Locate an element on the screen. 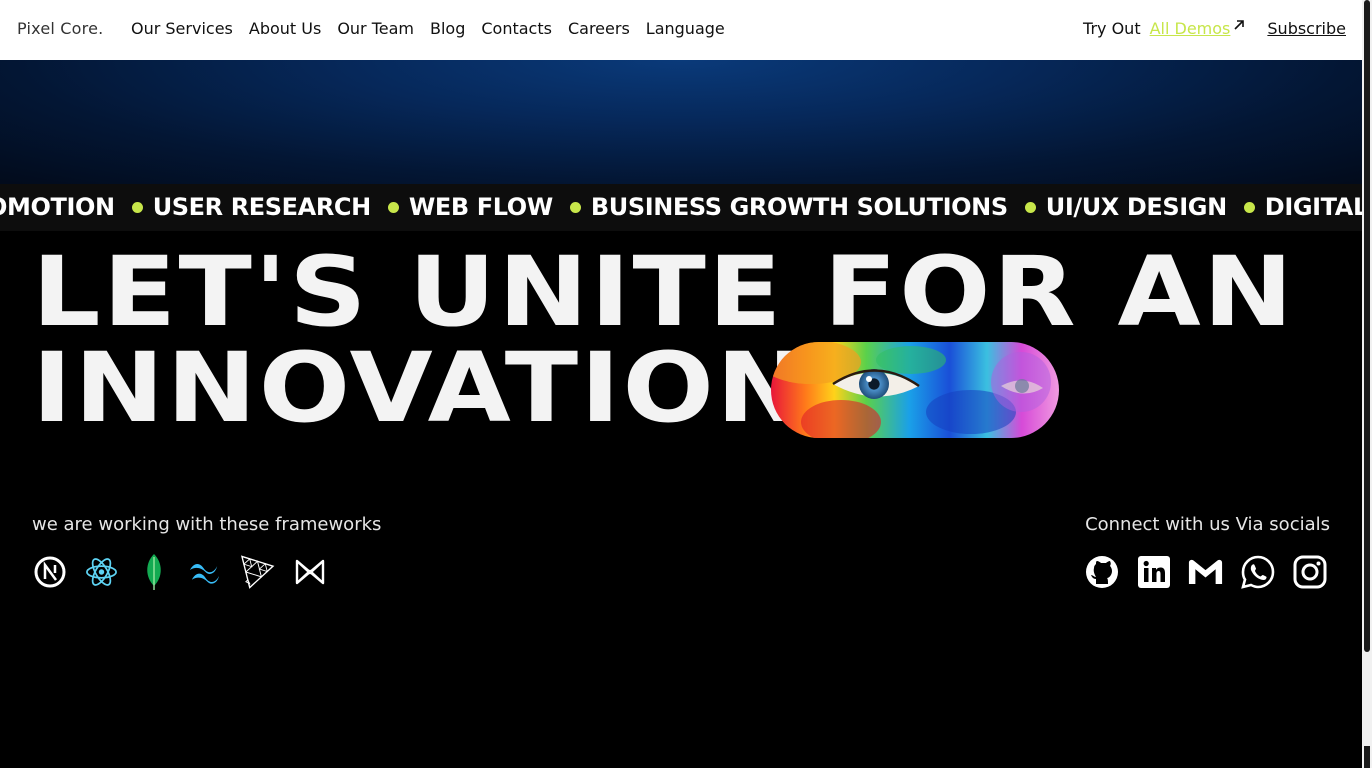 The image size is (1372, 768). header-actions: Try Out All Demos Subscribe is located at coordinates (1214, 28).